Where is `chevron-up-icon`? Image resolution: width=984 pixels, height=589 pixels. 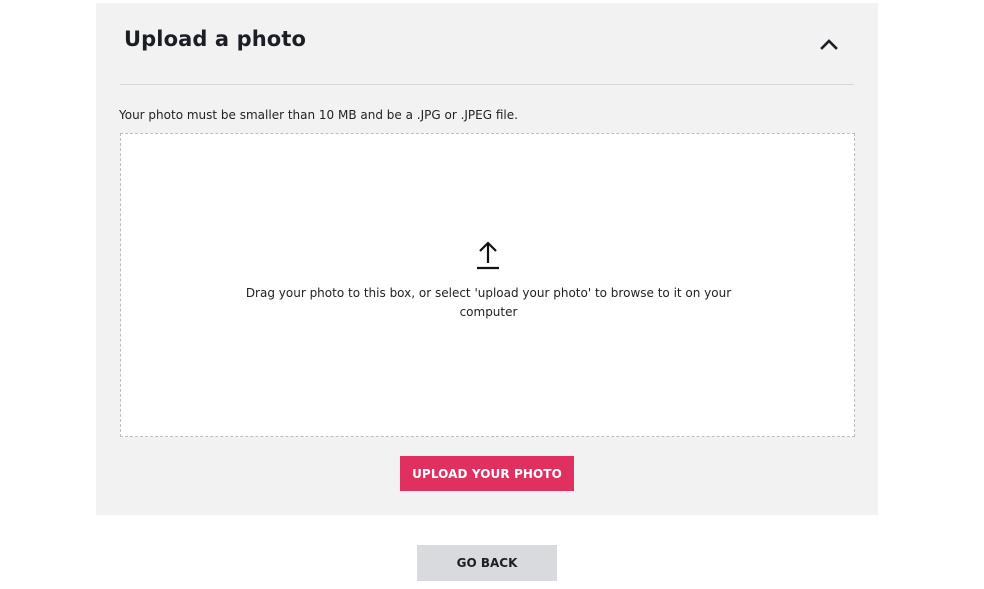
chevron-up-icon is located at coordinates (829, 44).